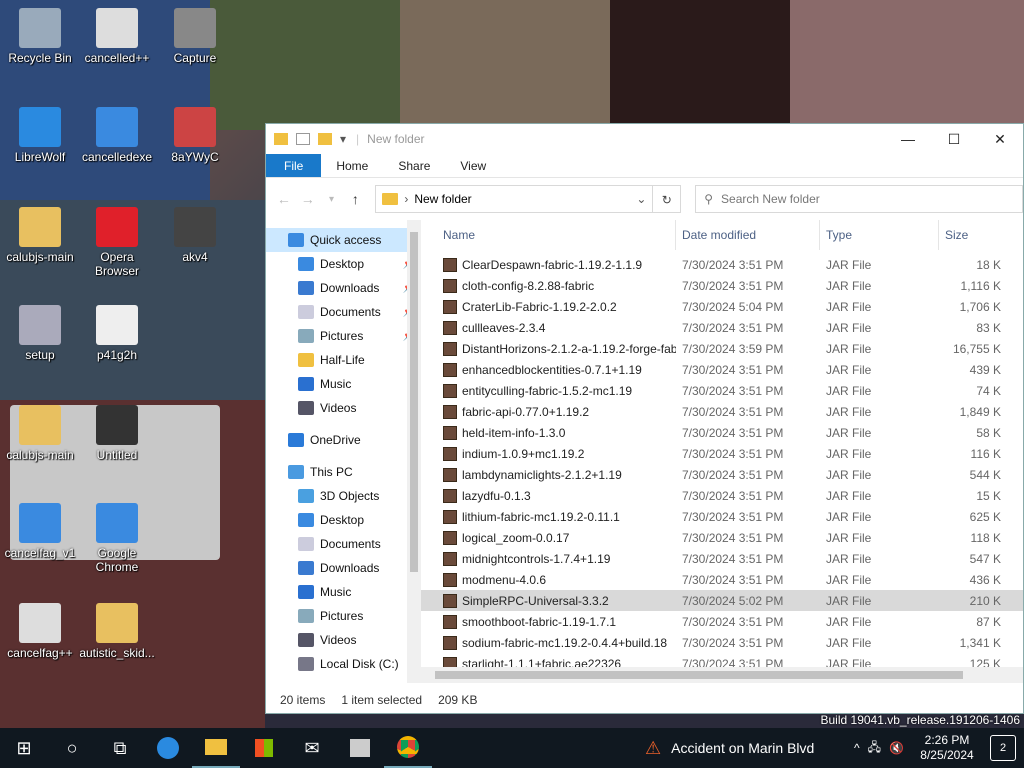 This screenshot has height=768, width=1024. I want to click on desktop-icon: Google Chrome, so click(117, 538).